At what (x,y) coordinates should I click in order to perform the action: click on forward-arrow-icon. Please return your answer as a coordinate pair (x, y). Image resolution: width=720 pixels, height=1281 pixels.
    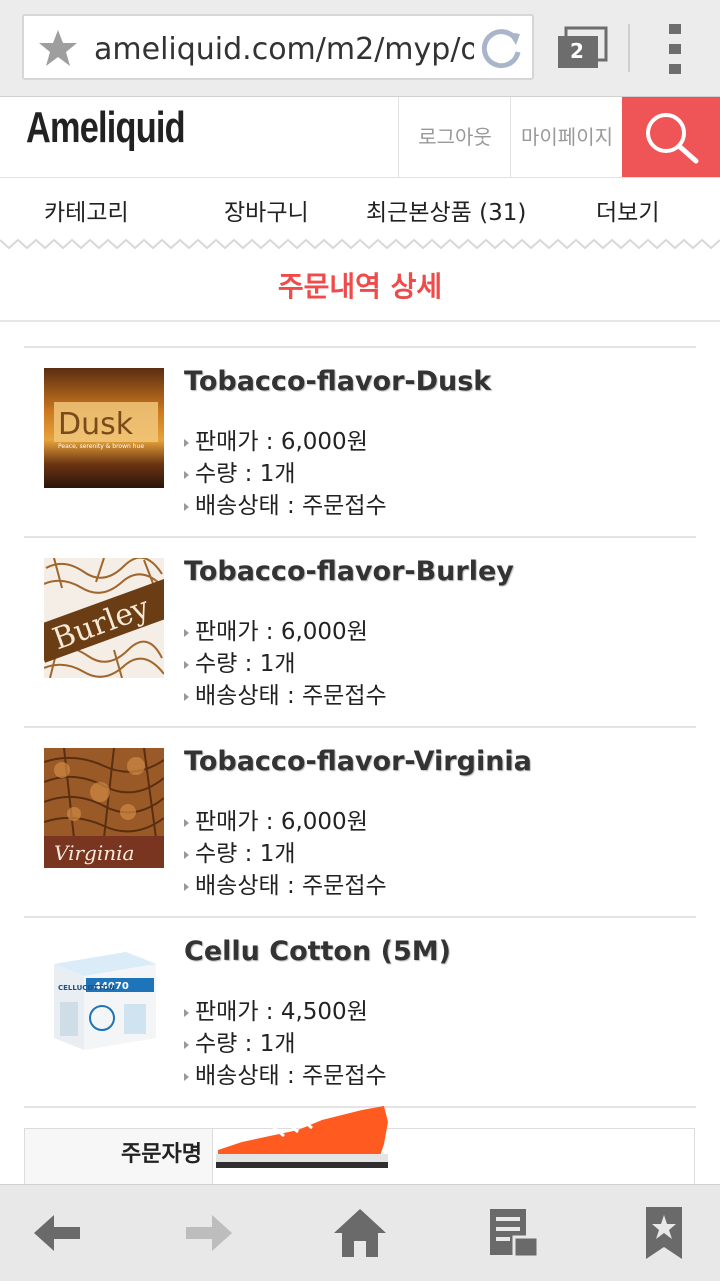
    Looking at the image, I should click on (208, 1233).